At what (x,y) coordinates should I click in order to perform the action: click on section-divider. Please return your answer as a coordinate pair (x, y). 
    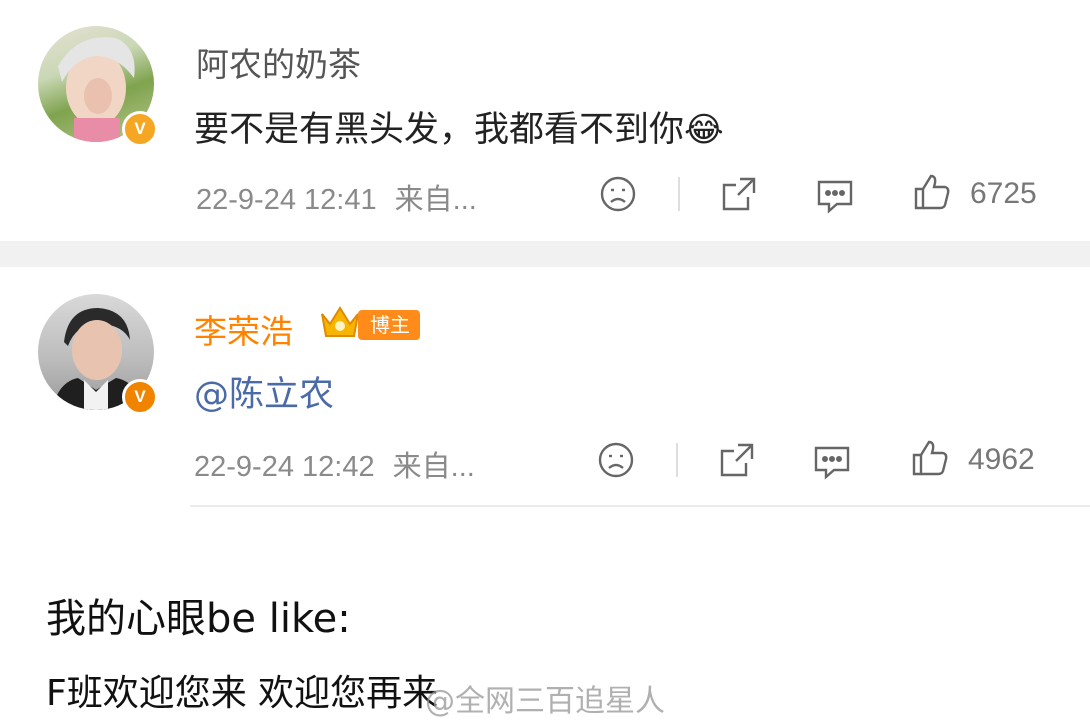
    Looking at the image, I should click on (545, 254).